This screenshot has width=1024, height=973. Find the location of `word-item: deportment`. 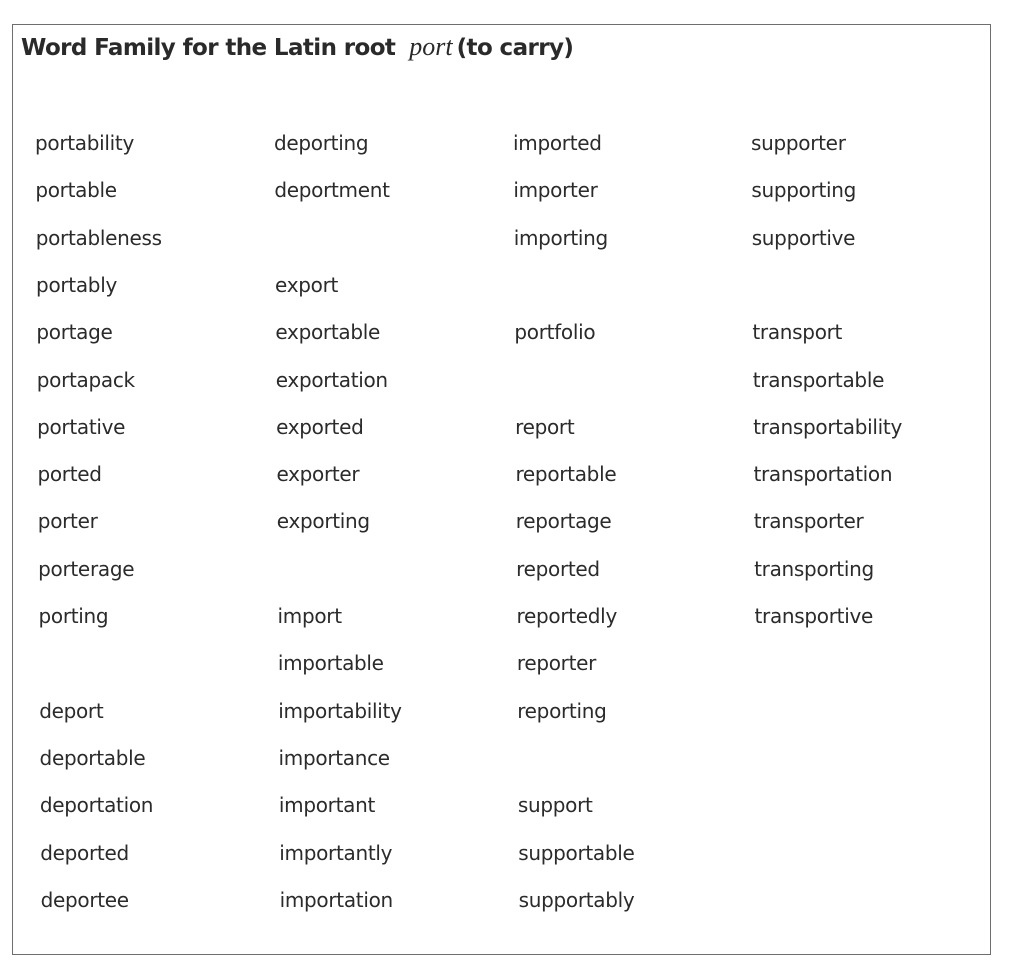

word-item: deportment is located at coordinates (332, 190).